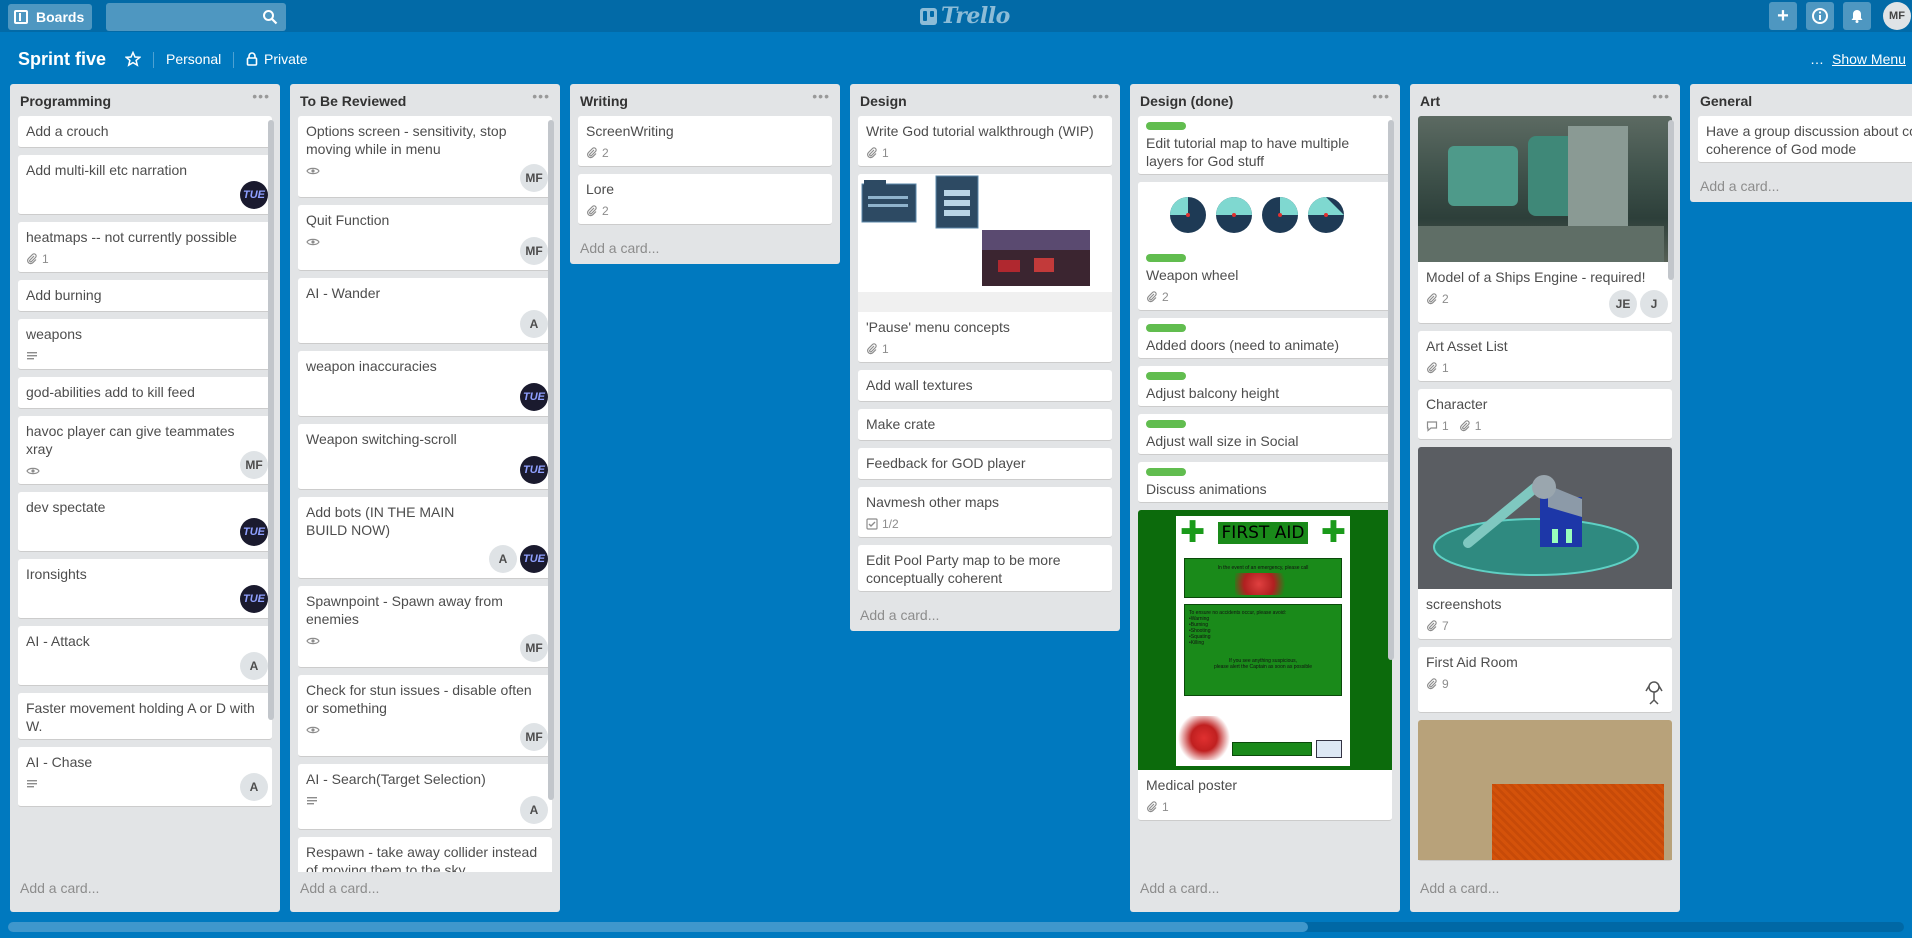 The width and height of the screenshot is (1912, 938). Describe the element at coordinates (1265, 338) in the screenshot. I see `card: Added doors (need to animate)` at that location.